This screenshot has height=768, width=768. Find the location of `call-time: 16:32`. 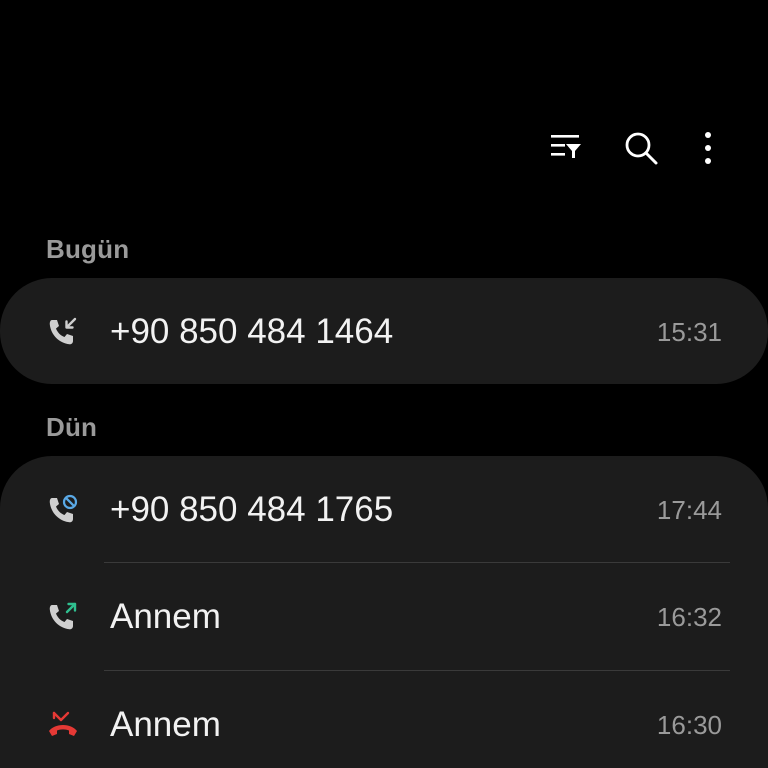

call-time: 16:32 is located at coordinates (689, 617).